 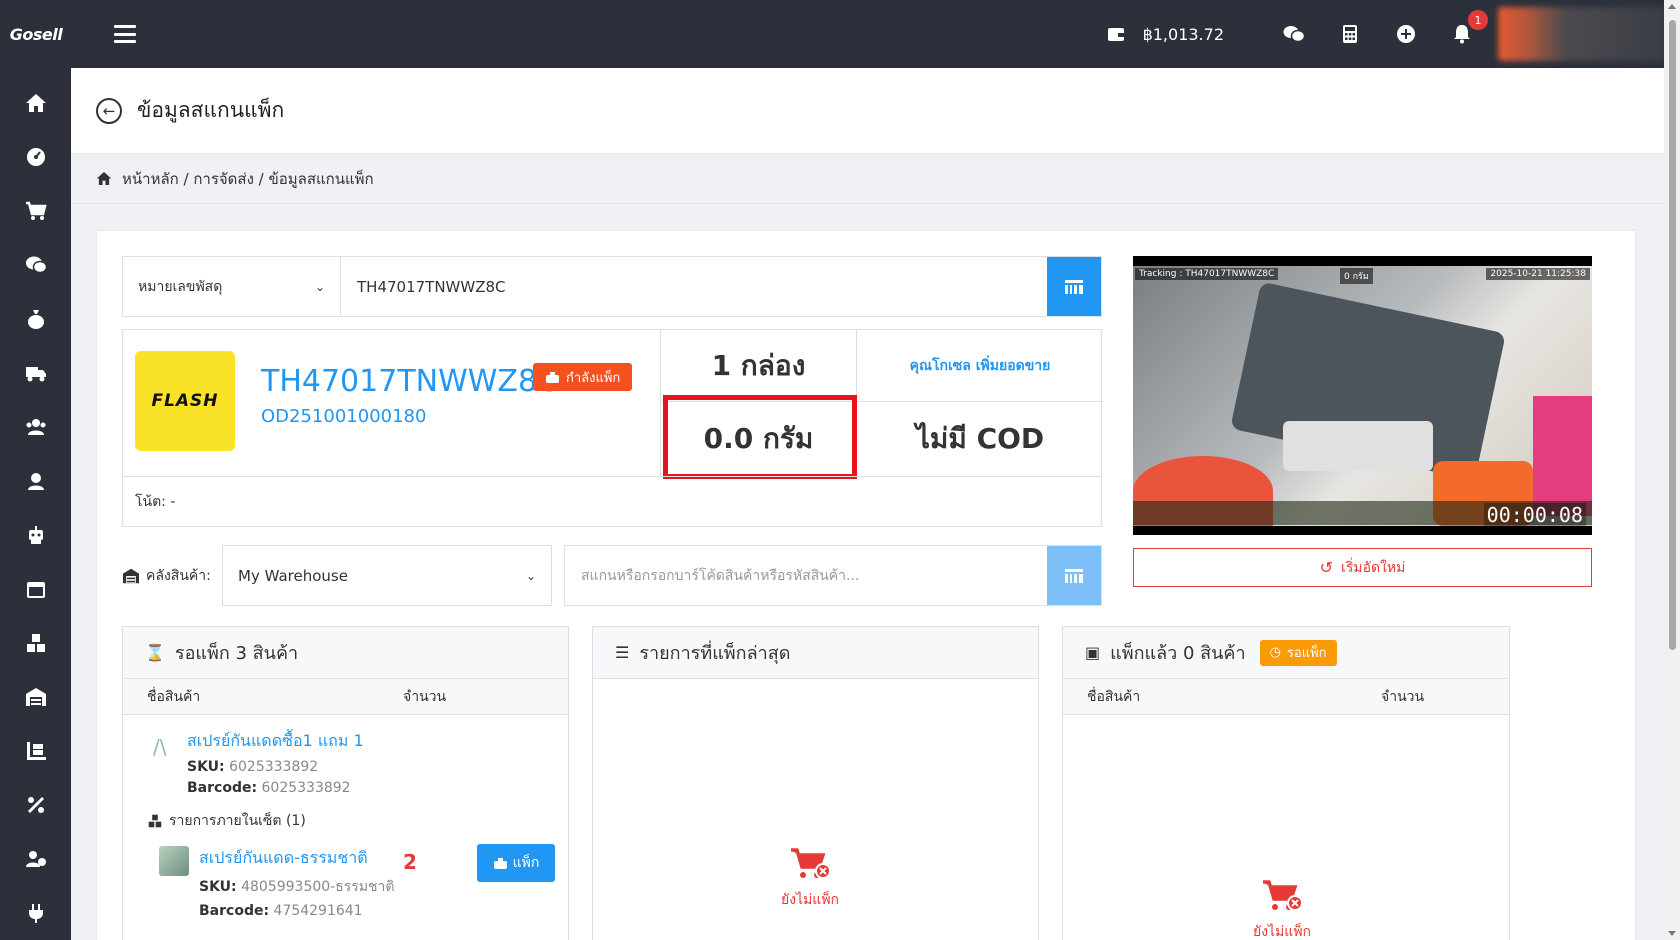 I want to click on sub-product-thumbnail, so click(x=174, y=861).